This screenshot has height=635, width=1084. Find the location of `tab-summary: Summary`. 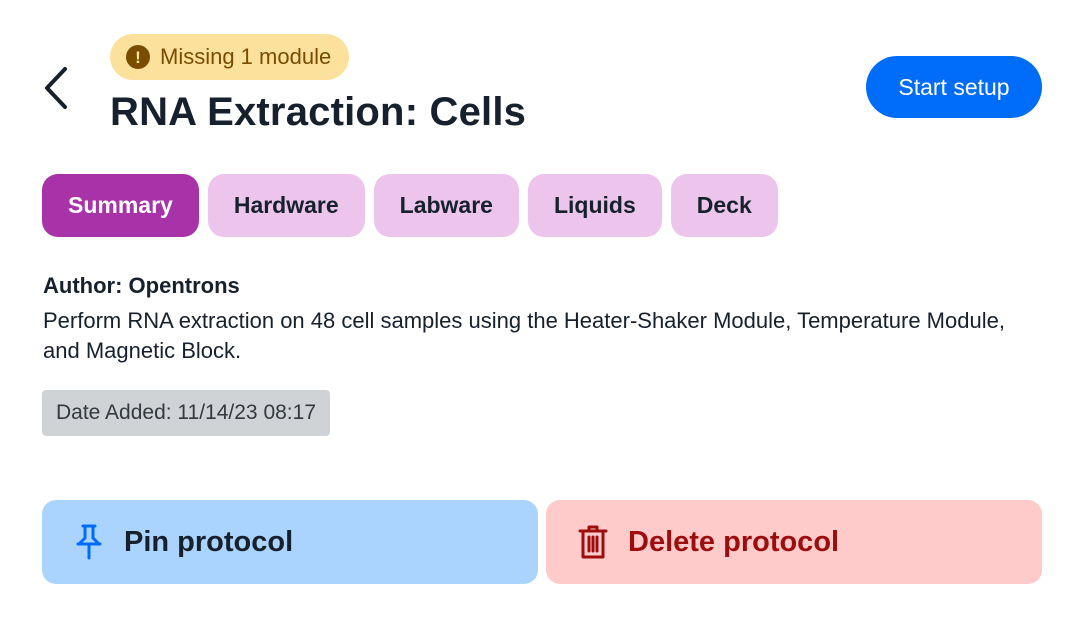

tab-summary: Summary is located at coordinates (120, 205).